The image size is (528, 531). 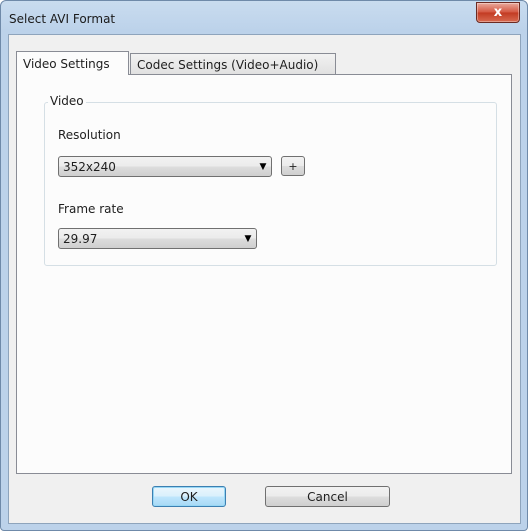 I want to click on add-resolution-label: +, so click(x=293, y=166).